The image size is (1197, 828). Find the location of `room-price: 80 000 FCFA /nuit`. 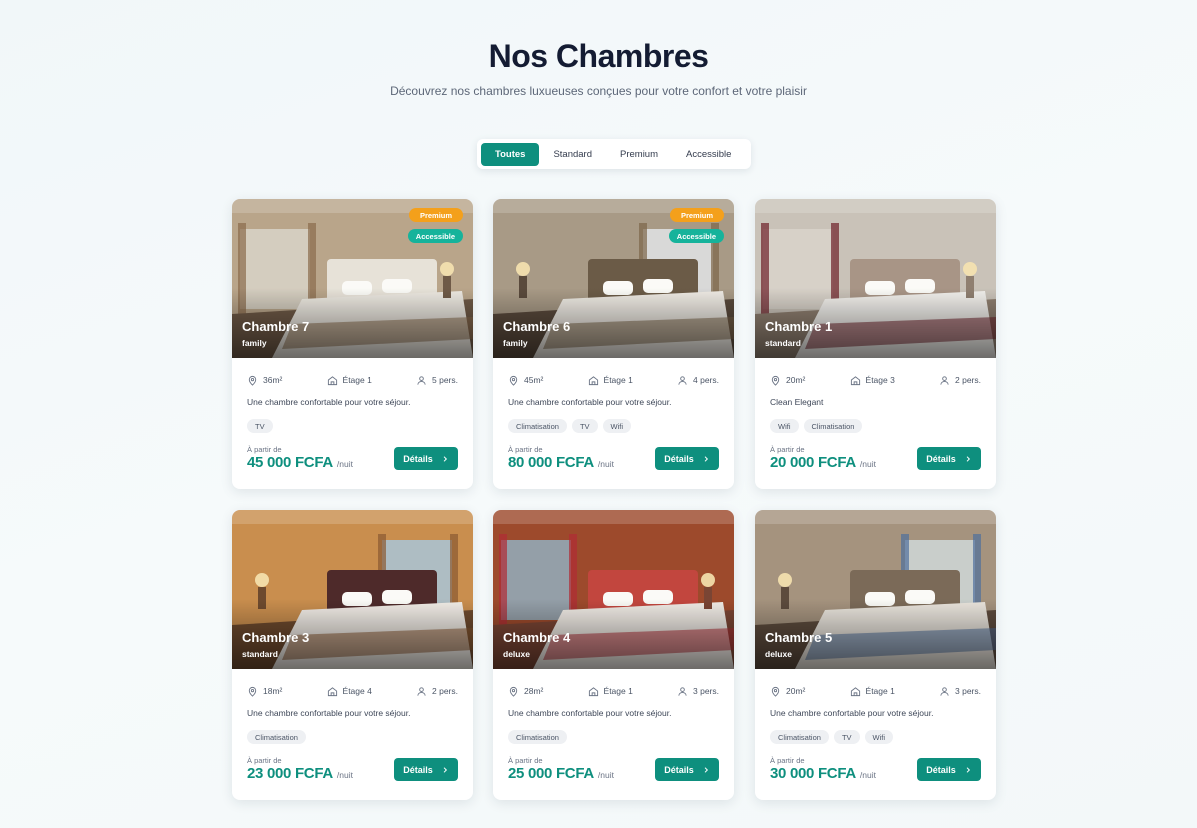

room-price: 80 000 FCFA /nuit is located at coordinates (561, 462).